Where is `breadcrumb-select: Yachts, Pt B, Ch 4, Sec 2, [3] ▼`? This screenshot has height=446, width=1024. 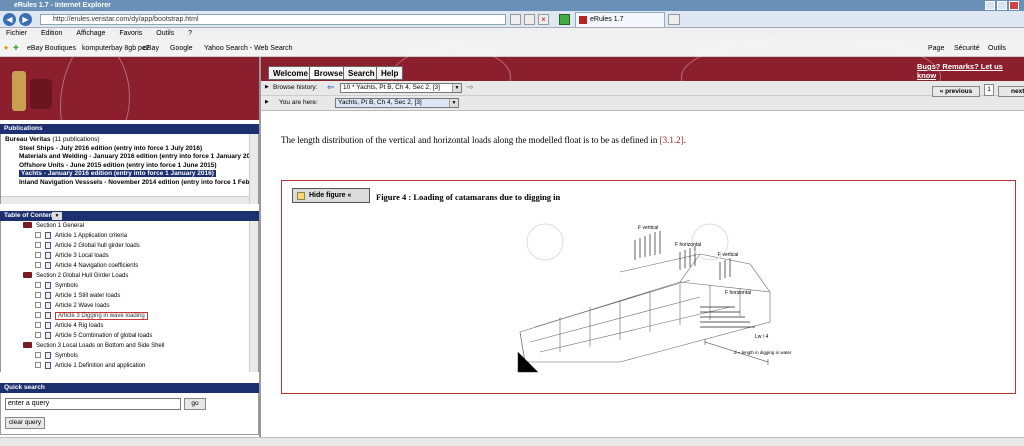
breadcrumb-select: Yachts, Pt B, Ch 4, Sec 2, [3] ▼ is located at coordinates (397, 103).